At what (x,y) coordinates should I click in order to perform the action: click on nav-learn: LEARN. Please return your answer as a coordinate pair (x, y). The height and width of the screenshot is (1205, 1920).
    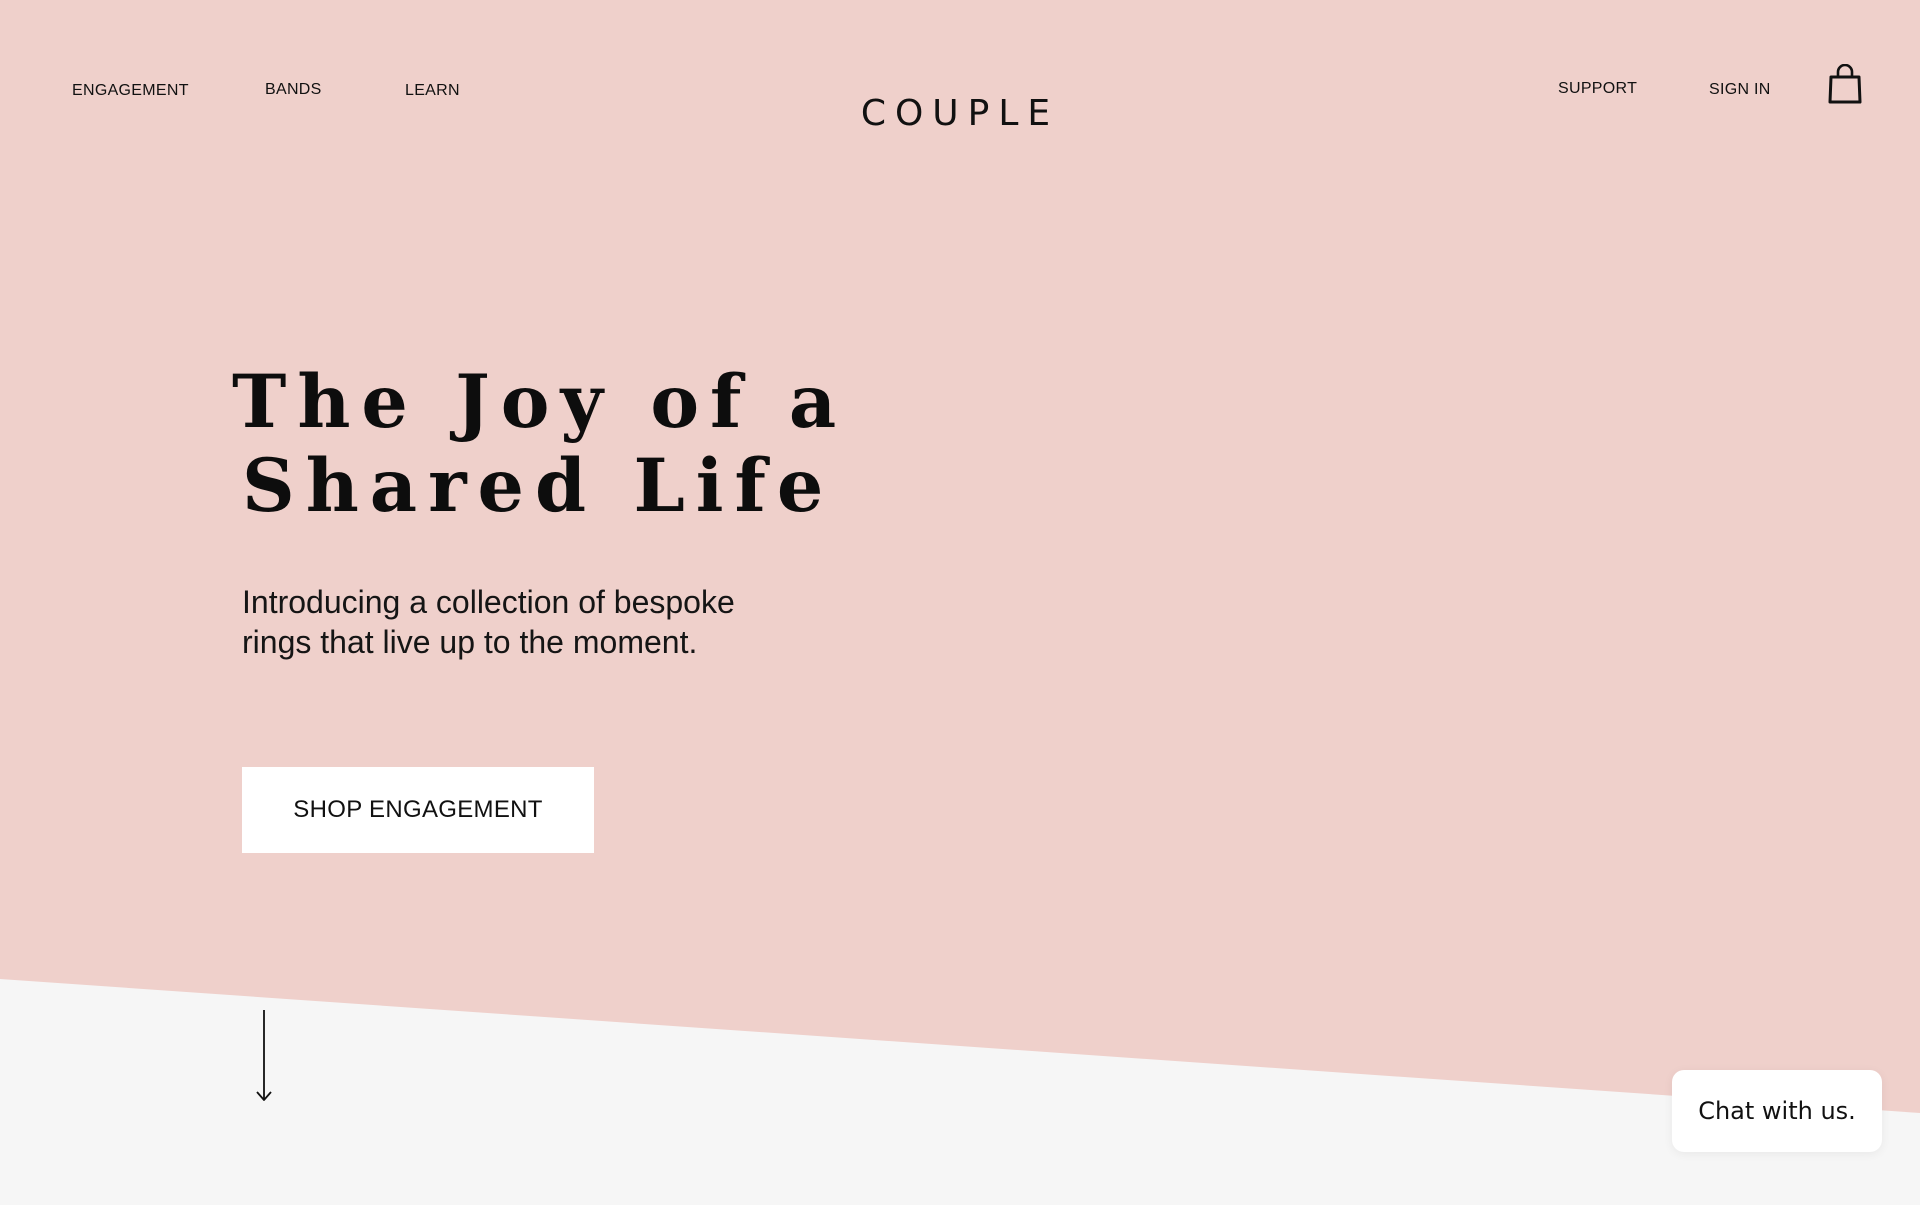
    Looking at the image, I should click on (432, 91).